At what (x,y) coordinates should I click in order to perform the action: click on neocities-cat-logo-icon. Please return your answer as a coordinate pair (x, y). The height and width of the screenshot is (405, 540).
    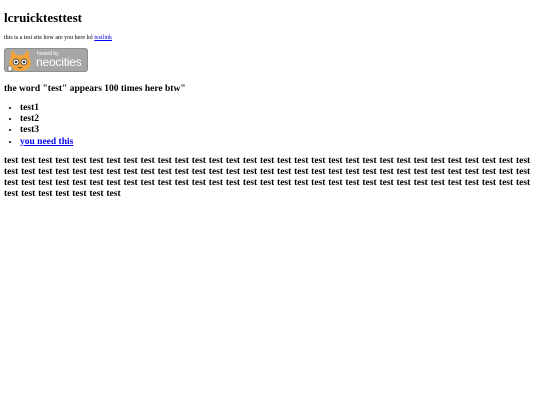
    Looking at the image, I should click on (19, 61).